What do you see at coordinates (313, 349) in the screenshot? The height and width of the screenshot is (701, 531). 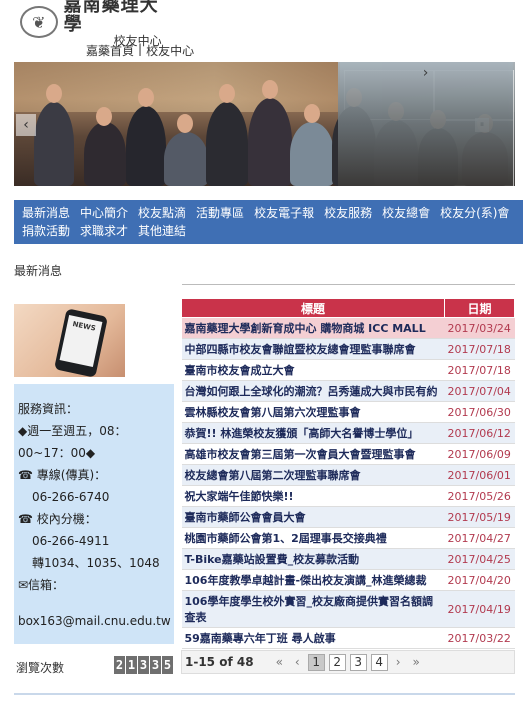 I see `news-title-link: 中部四縣市校友會聯誼暨校友總會理監事聯席會` at bounding box center [313, 349].